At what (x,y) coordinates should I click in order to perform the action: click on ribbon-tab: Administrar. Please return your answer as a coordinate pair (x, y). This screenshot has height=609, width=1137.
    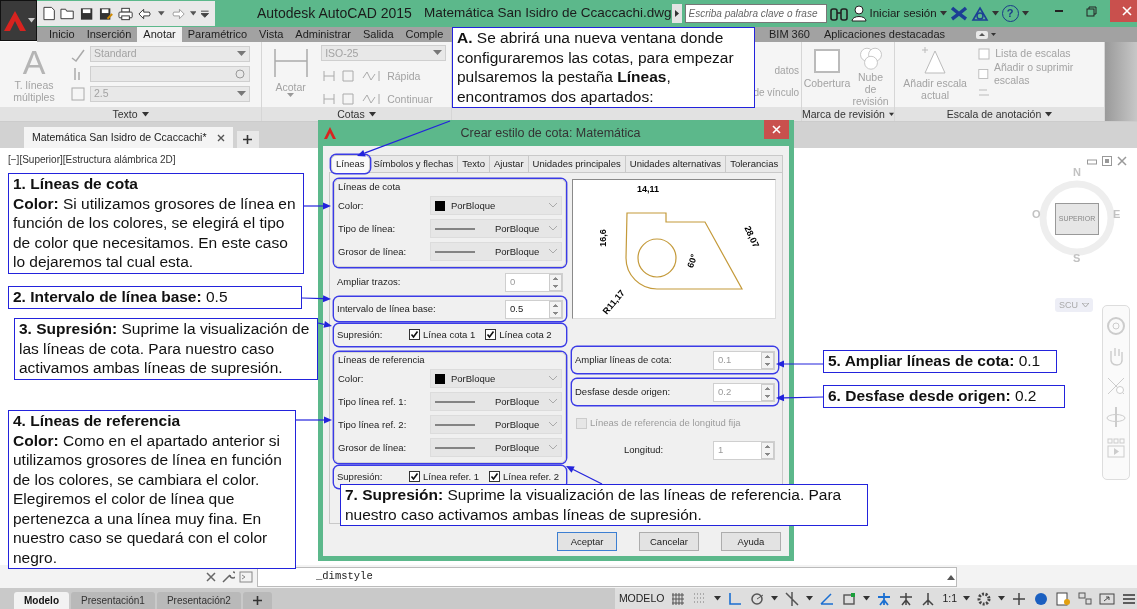
    Looking at the image, I should click on (323, 34).